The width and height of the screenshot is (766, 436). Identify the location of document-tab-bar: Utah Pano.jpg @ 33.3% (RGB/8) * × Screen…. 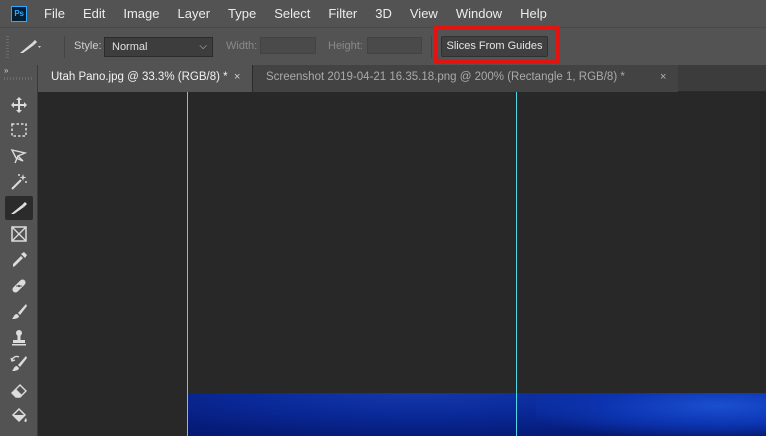
(402, 78).